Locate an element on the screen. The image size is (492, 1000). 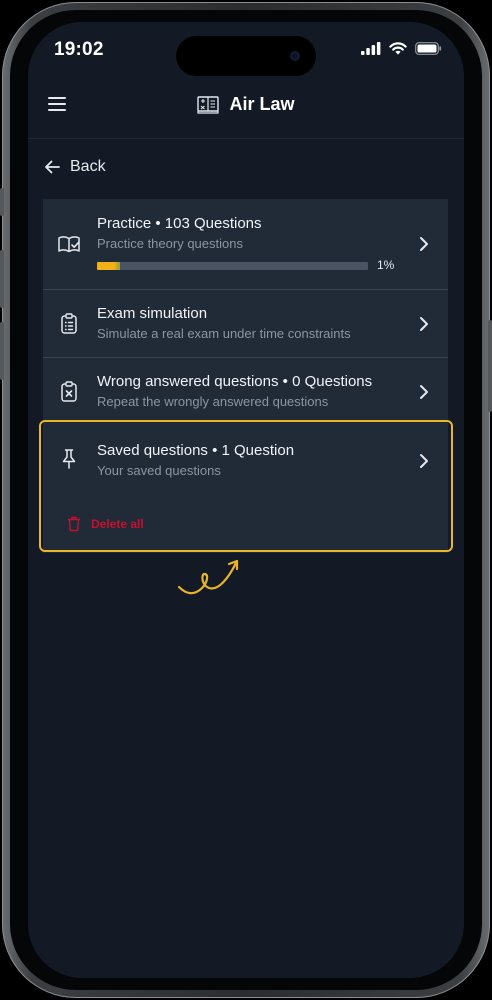
delete-all-label: Delete all is located at coordinates (117, 524).